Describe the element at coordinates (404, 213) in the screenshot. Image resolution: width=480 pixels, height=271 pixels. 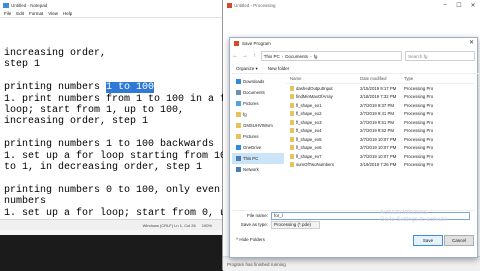
I see `watermark-line: Activate Windows` at that location.